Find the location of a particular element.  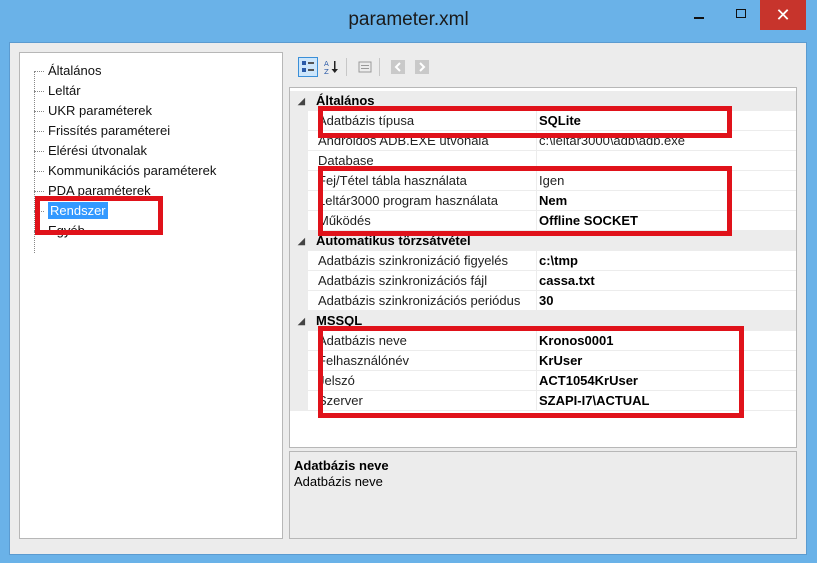

property-row: Database is located at coordinates (543, 161).